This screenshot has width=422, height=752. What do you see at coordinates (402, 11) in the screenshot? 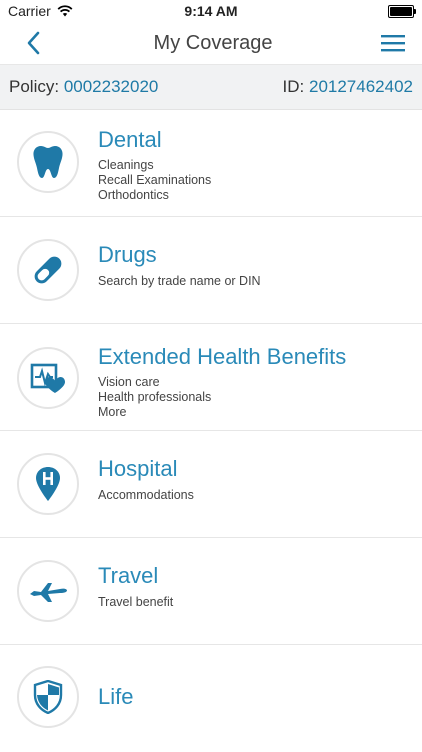
I see `battery-icon` at bounding box center [402, 11].